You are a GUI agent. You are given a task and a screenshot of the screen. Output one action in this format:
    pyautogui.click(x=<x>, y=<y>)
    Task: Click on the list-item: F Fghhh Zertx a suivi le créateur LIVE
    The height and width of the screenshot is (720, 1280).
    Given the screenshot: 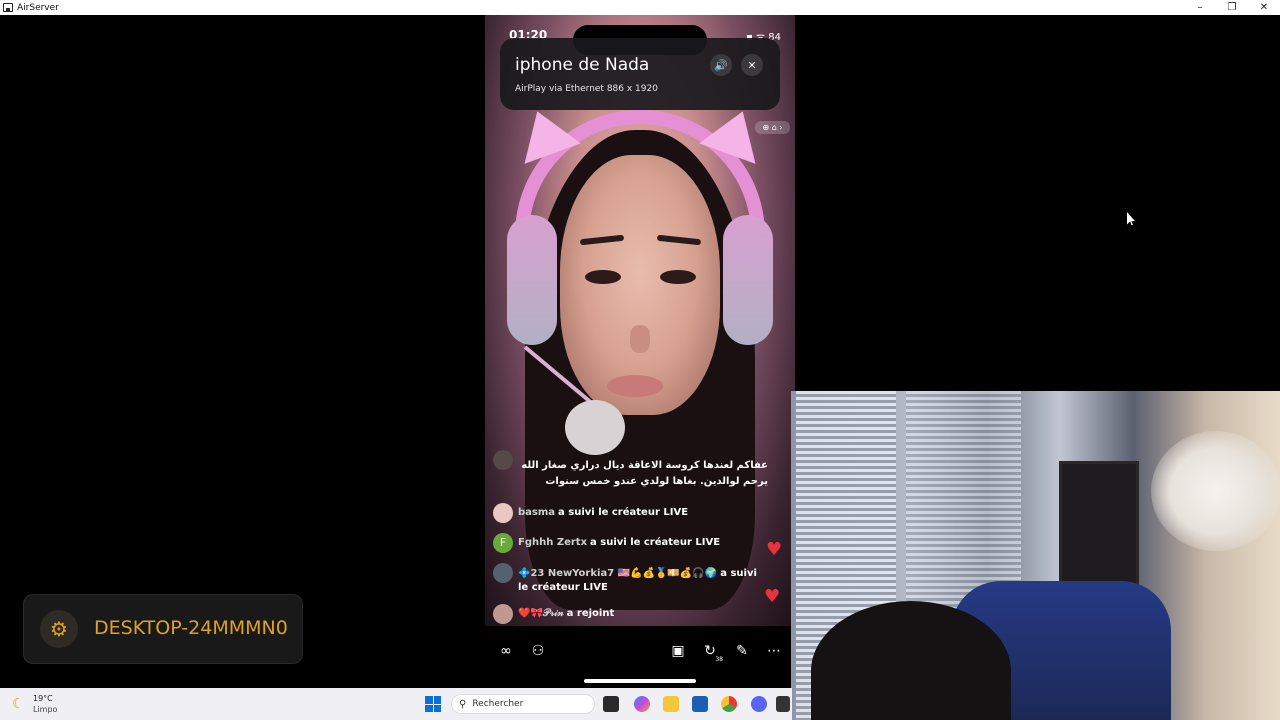 What is the action you would take?
    pyautogui.click(x=606, y=543)
    